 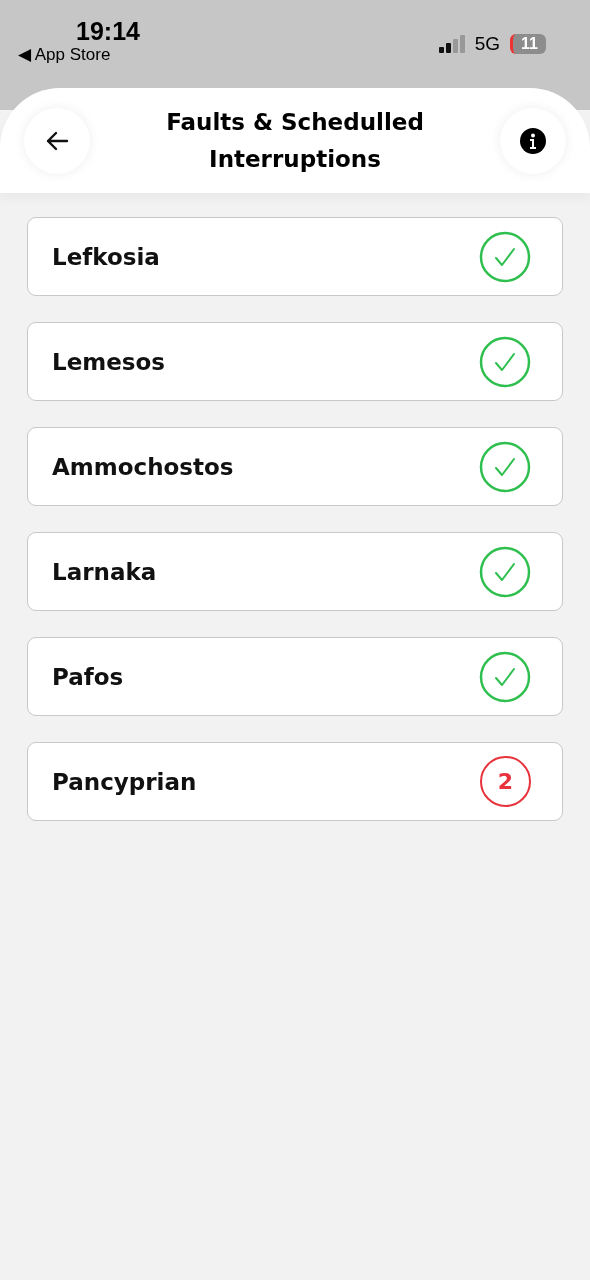 What do you see at coordinates (108, 361) in the screenshot?
I see `region-name: Lemesos` at bounding box center [108, 361].